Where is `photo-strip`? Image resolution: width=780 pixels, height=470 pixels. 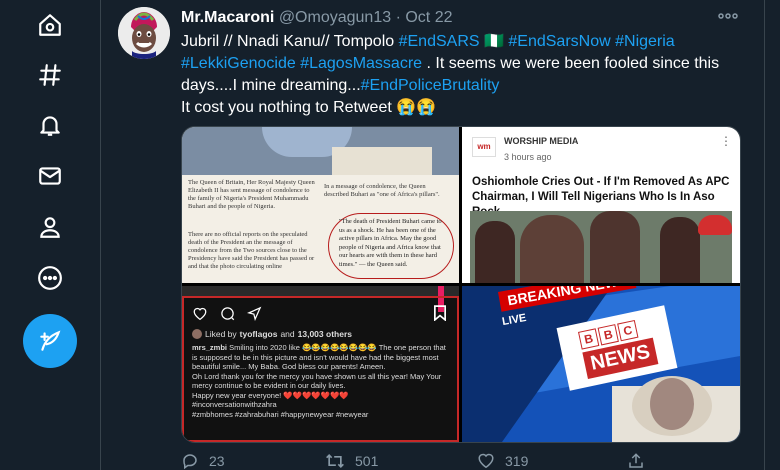
photo-strip is located at coordinates (320, 151).